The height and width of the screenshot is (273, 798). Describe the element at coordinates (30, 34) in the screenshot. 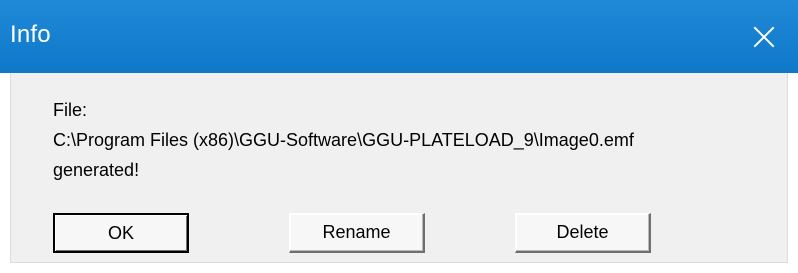

I see `dialog-title: Info` at that location.